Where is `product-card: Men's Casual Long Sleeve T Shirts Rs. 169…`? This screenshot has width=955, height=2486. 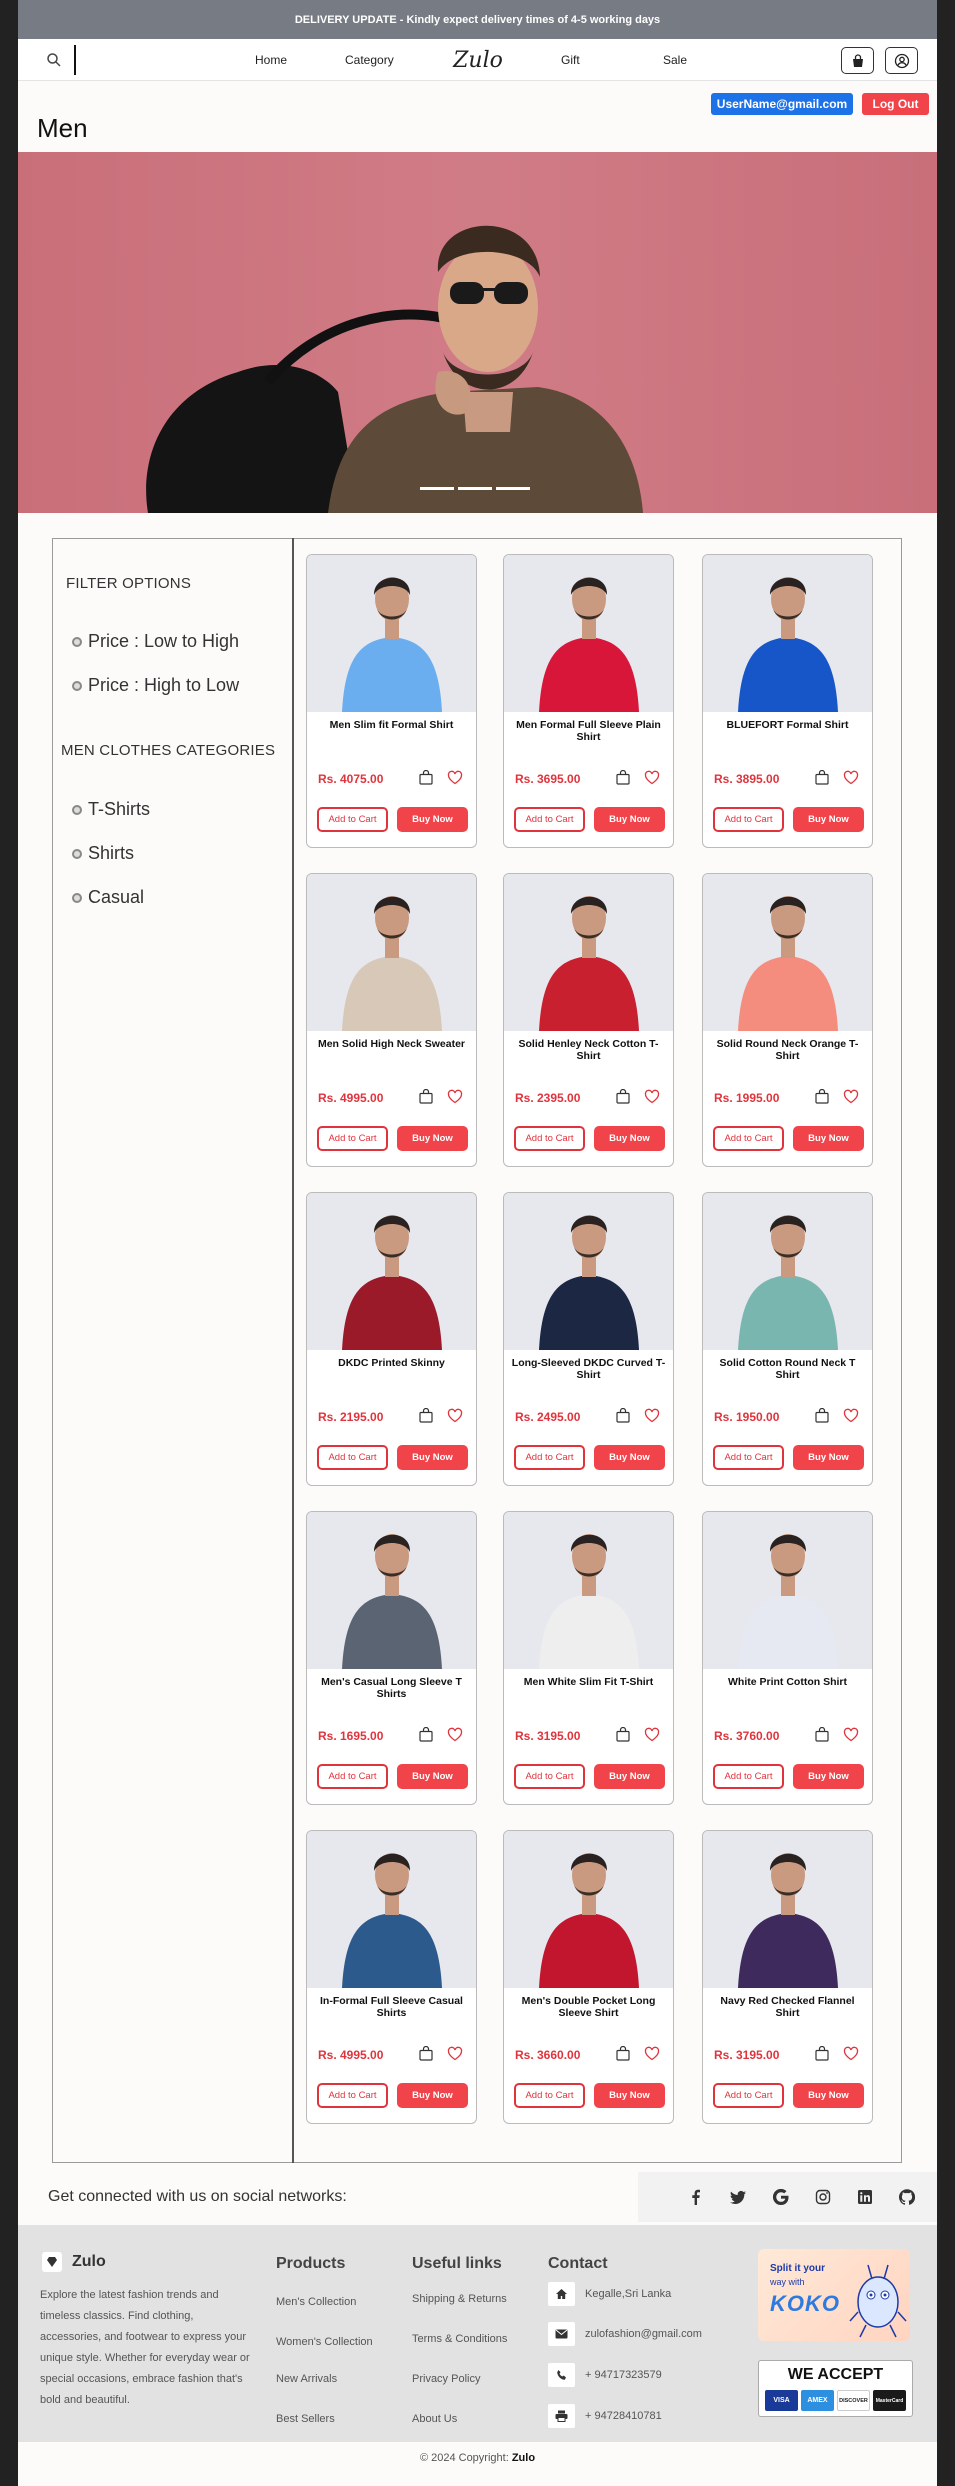 product-card: Men's Casual Long Sleeve T Shirts Rs. 169… is located at coordinates (391, 1658).